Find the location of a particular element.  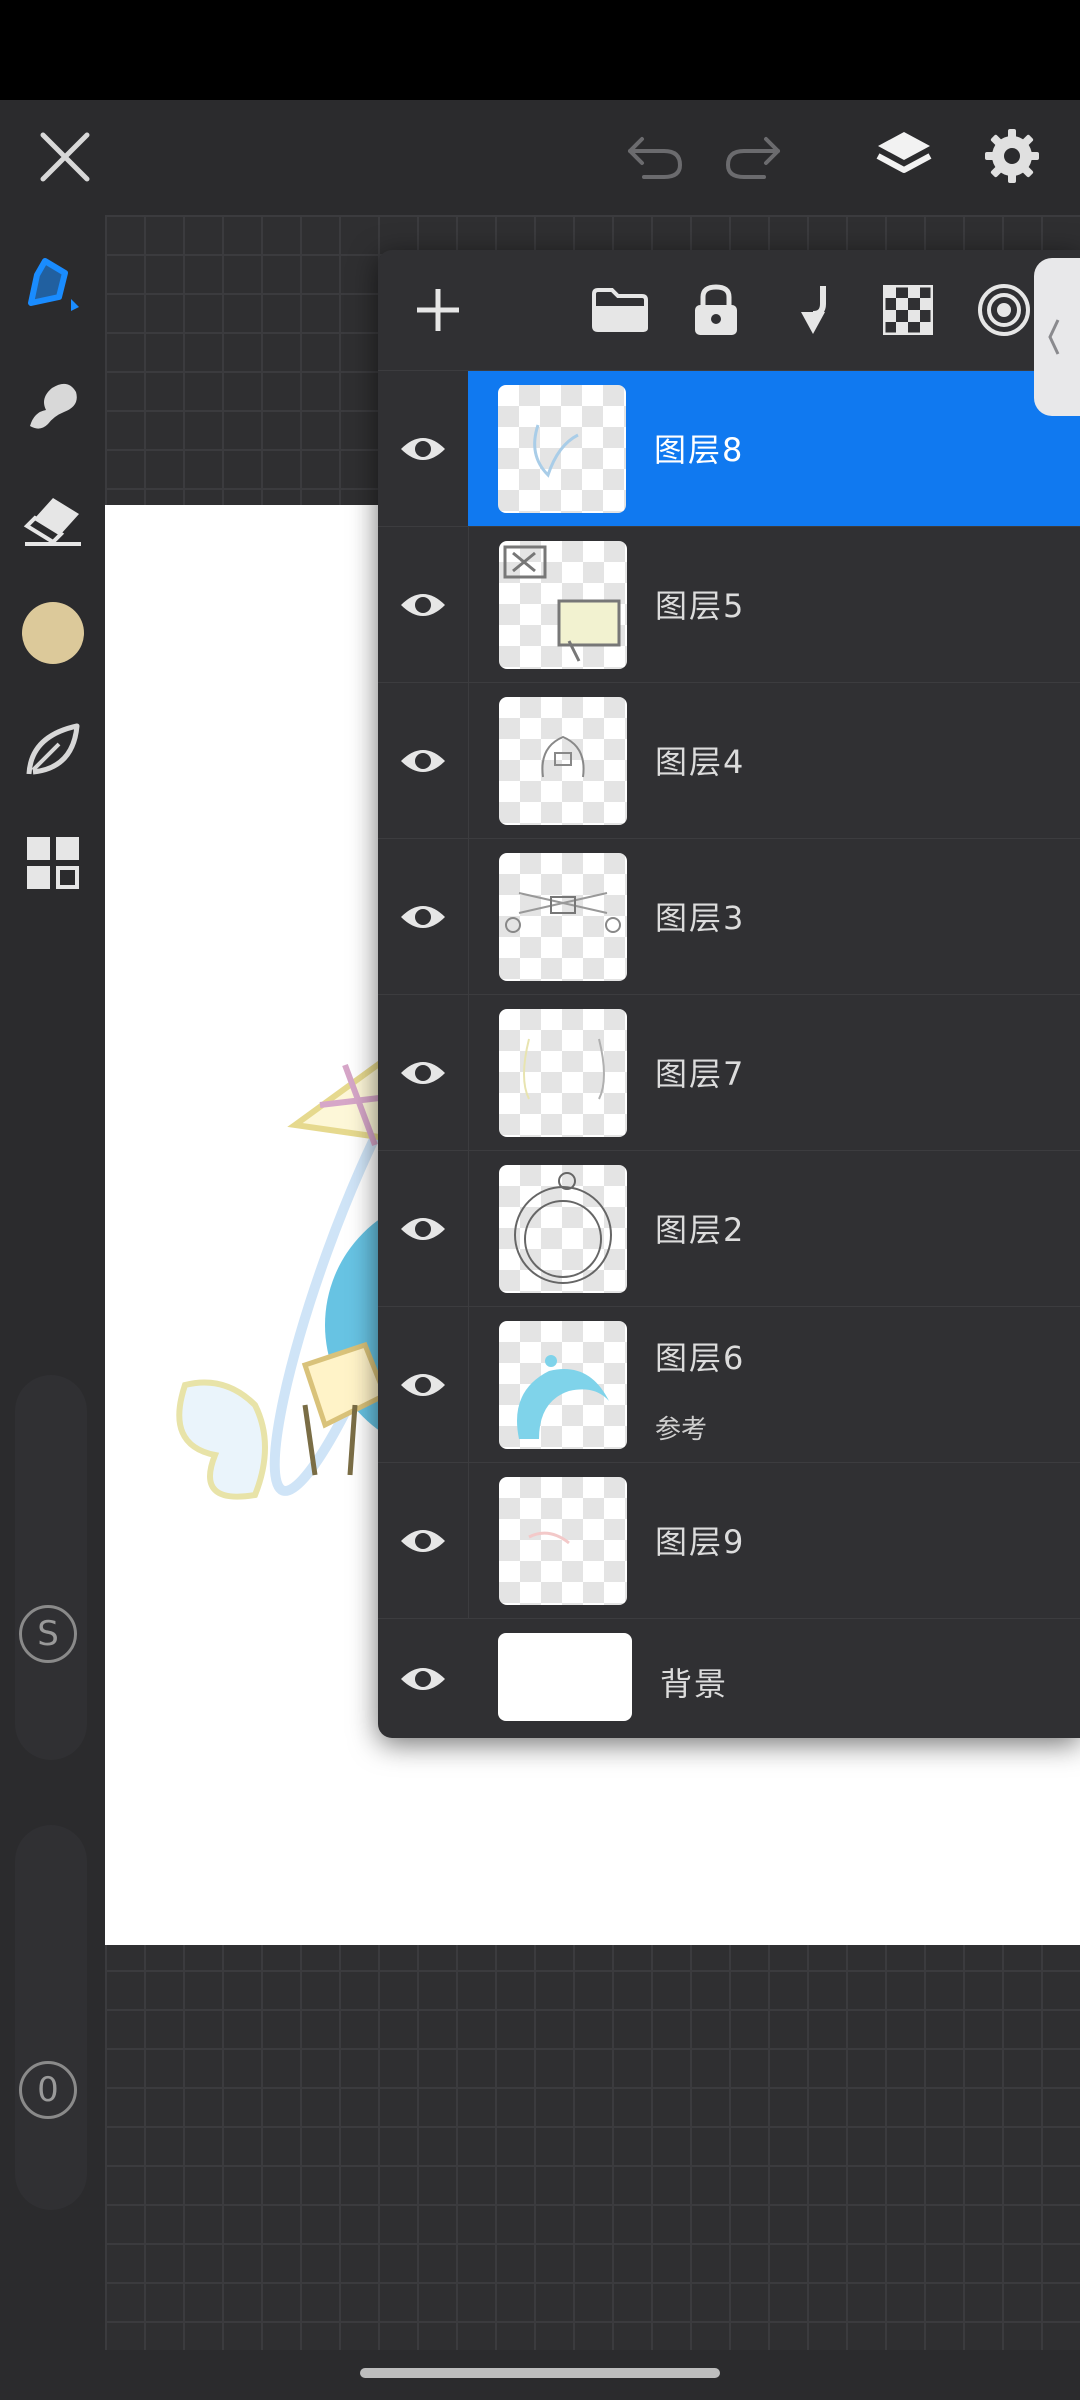

layers-panel-header is located at coordinates (729, 310).